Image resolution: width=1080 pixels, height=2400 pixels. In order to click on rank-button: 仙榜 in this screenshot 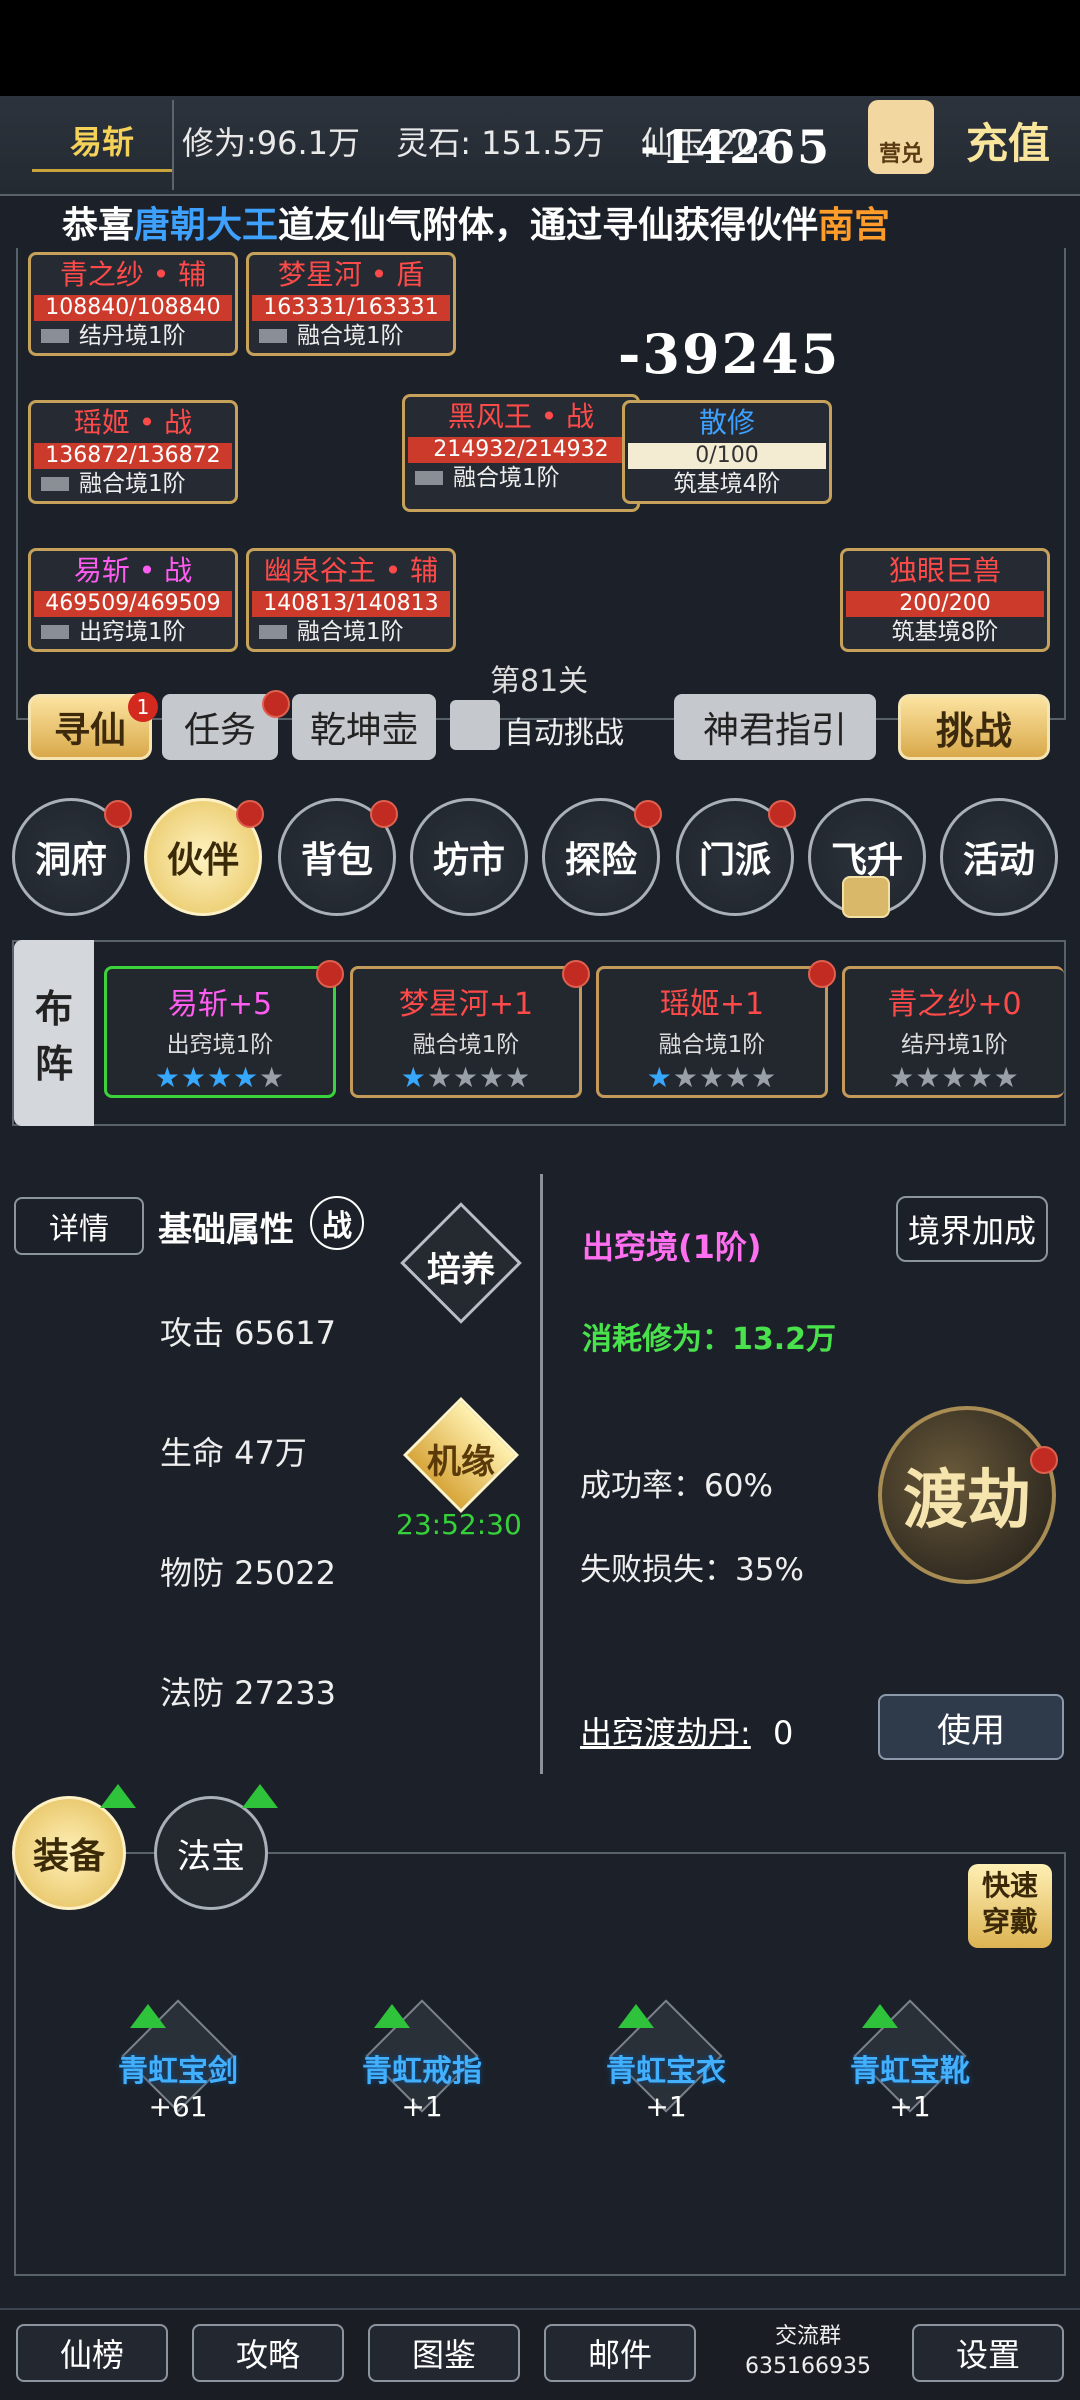, I will do `click(92, 2353)`.